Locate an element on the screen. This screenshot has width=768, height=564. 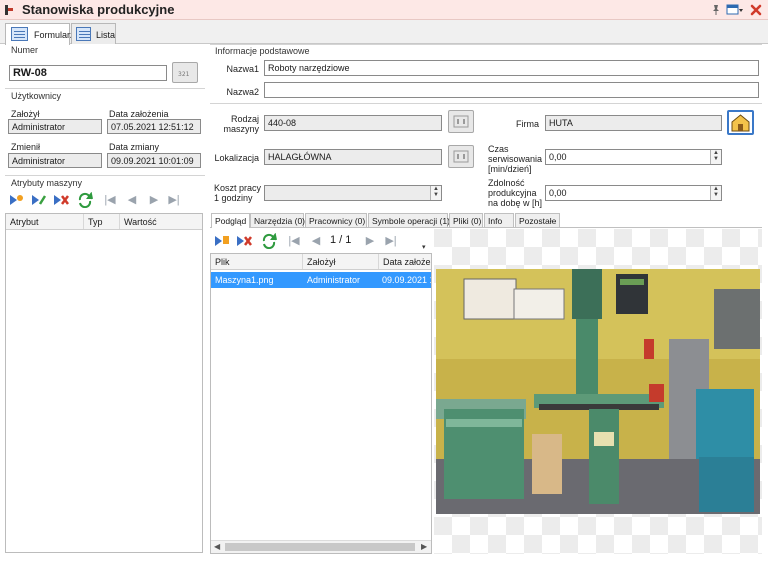
file-created-by-cell: Administrator is located at coordinates (334, 280).